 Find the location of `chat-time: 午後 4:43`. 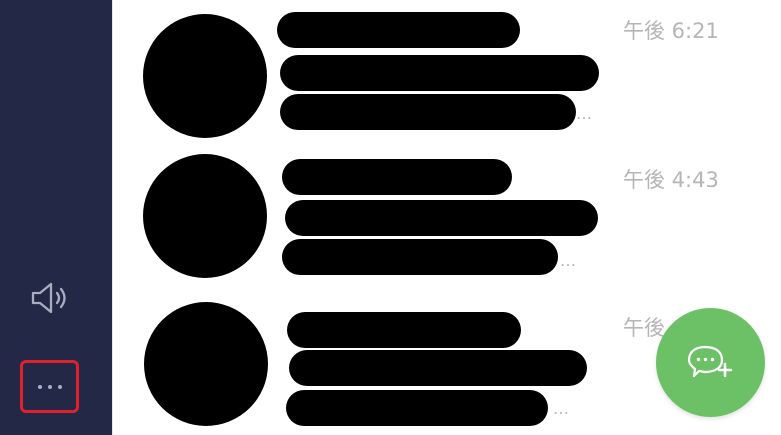

chat-time: 午後 4:43 is located at coordinates (671, 180).